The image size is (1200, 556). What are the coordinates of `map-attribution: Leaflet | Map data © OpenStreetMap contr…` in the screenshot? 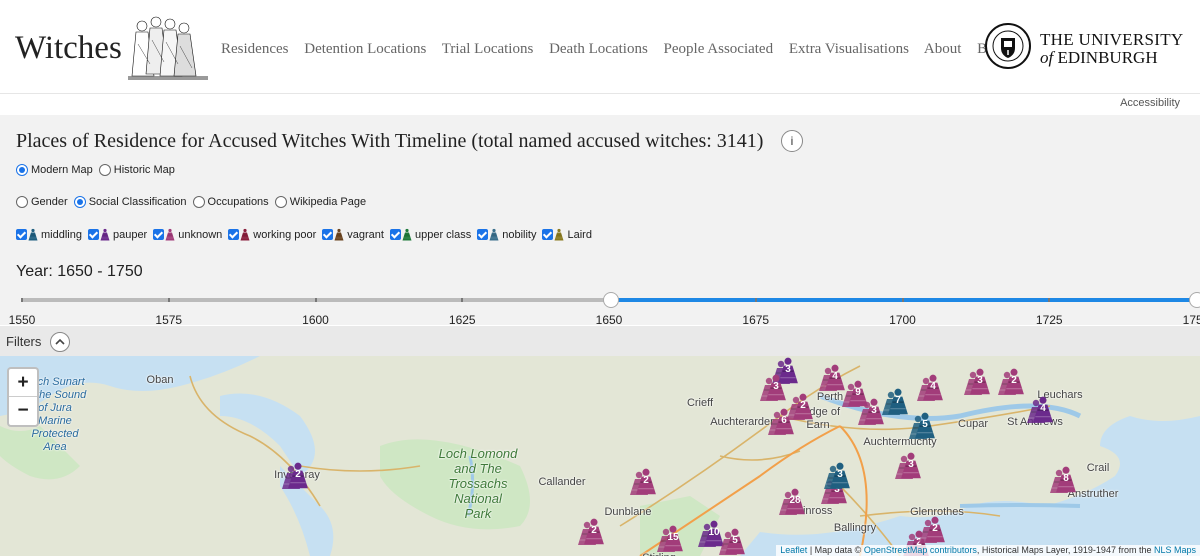 It's located at (988, 550).